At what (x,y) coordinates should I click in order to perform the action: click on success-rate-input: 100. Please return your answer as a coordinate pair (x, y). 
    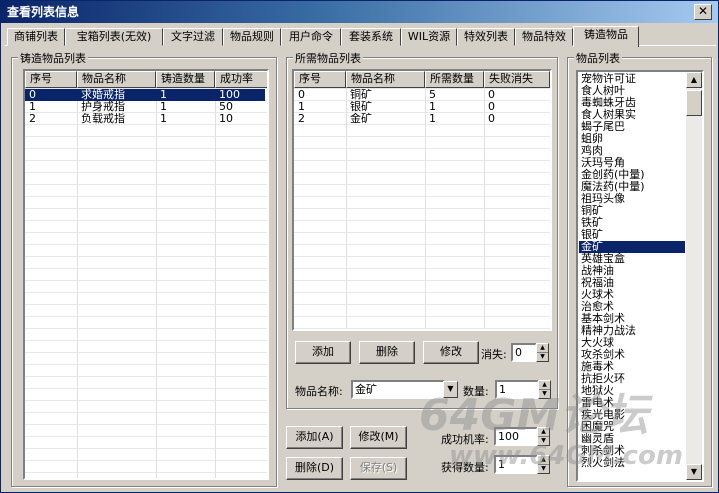
    Looking at the image, I should click on (516, 436).